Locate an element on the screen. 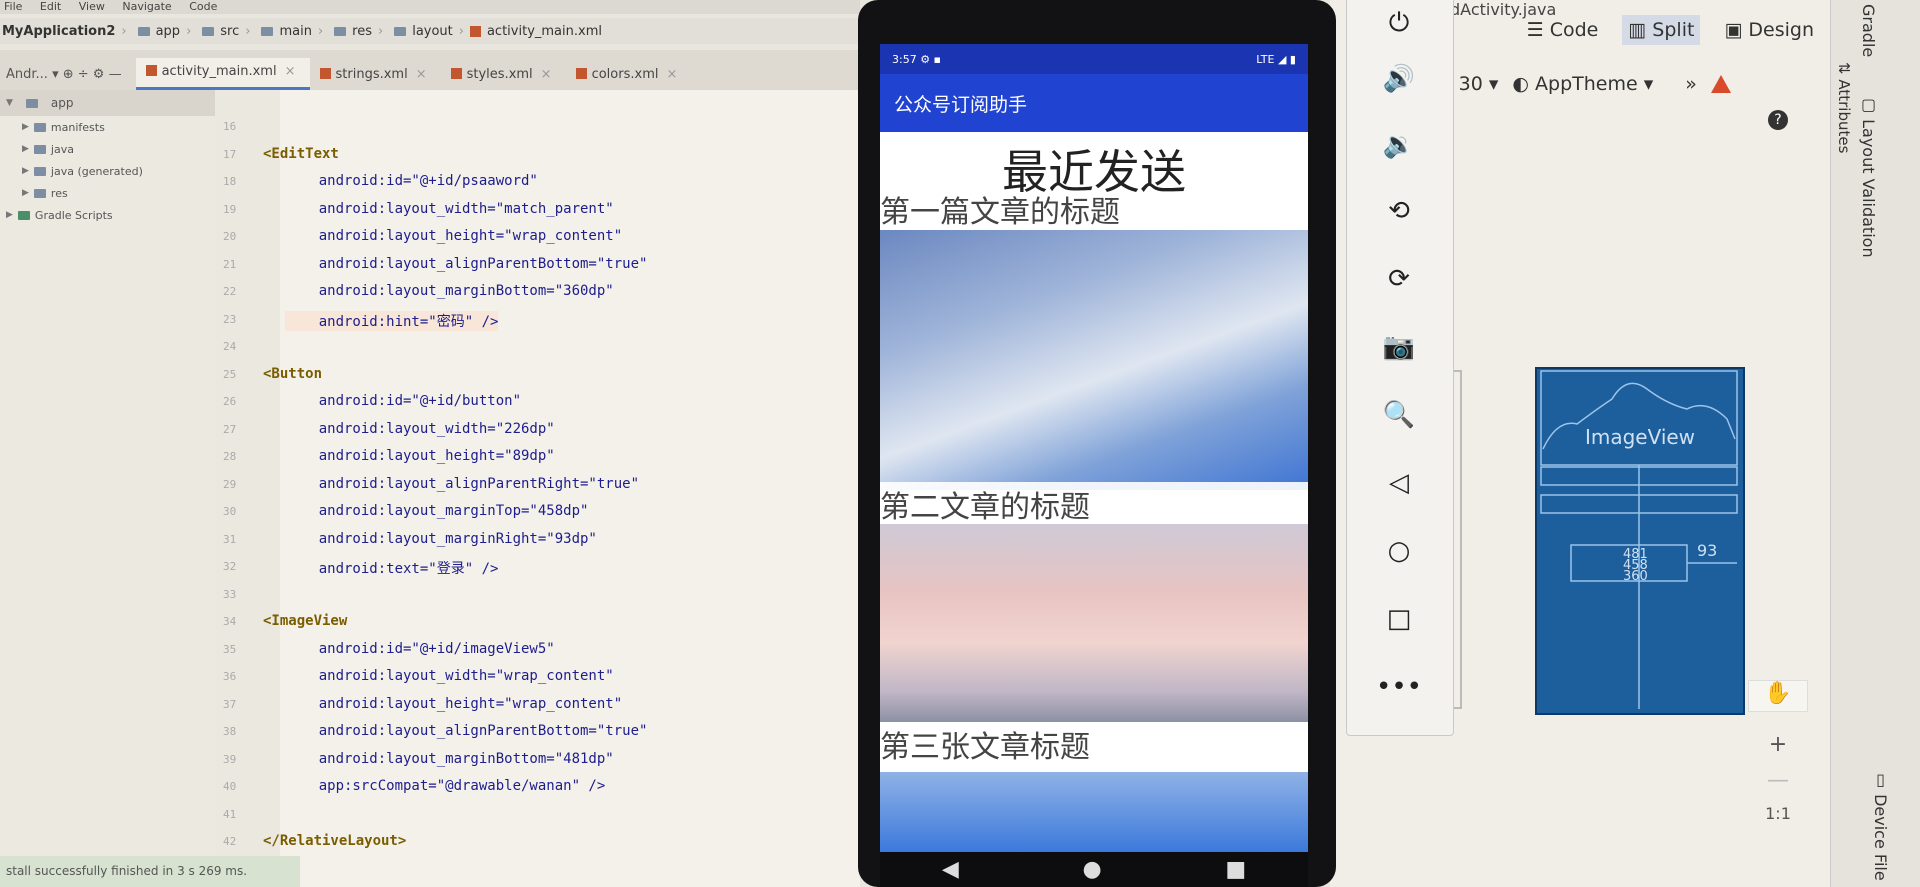 Image resolution: width=1920 pixels, height=887 pixels. gradle-tab: Gradle is located at coordinates (1868, 30).